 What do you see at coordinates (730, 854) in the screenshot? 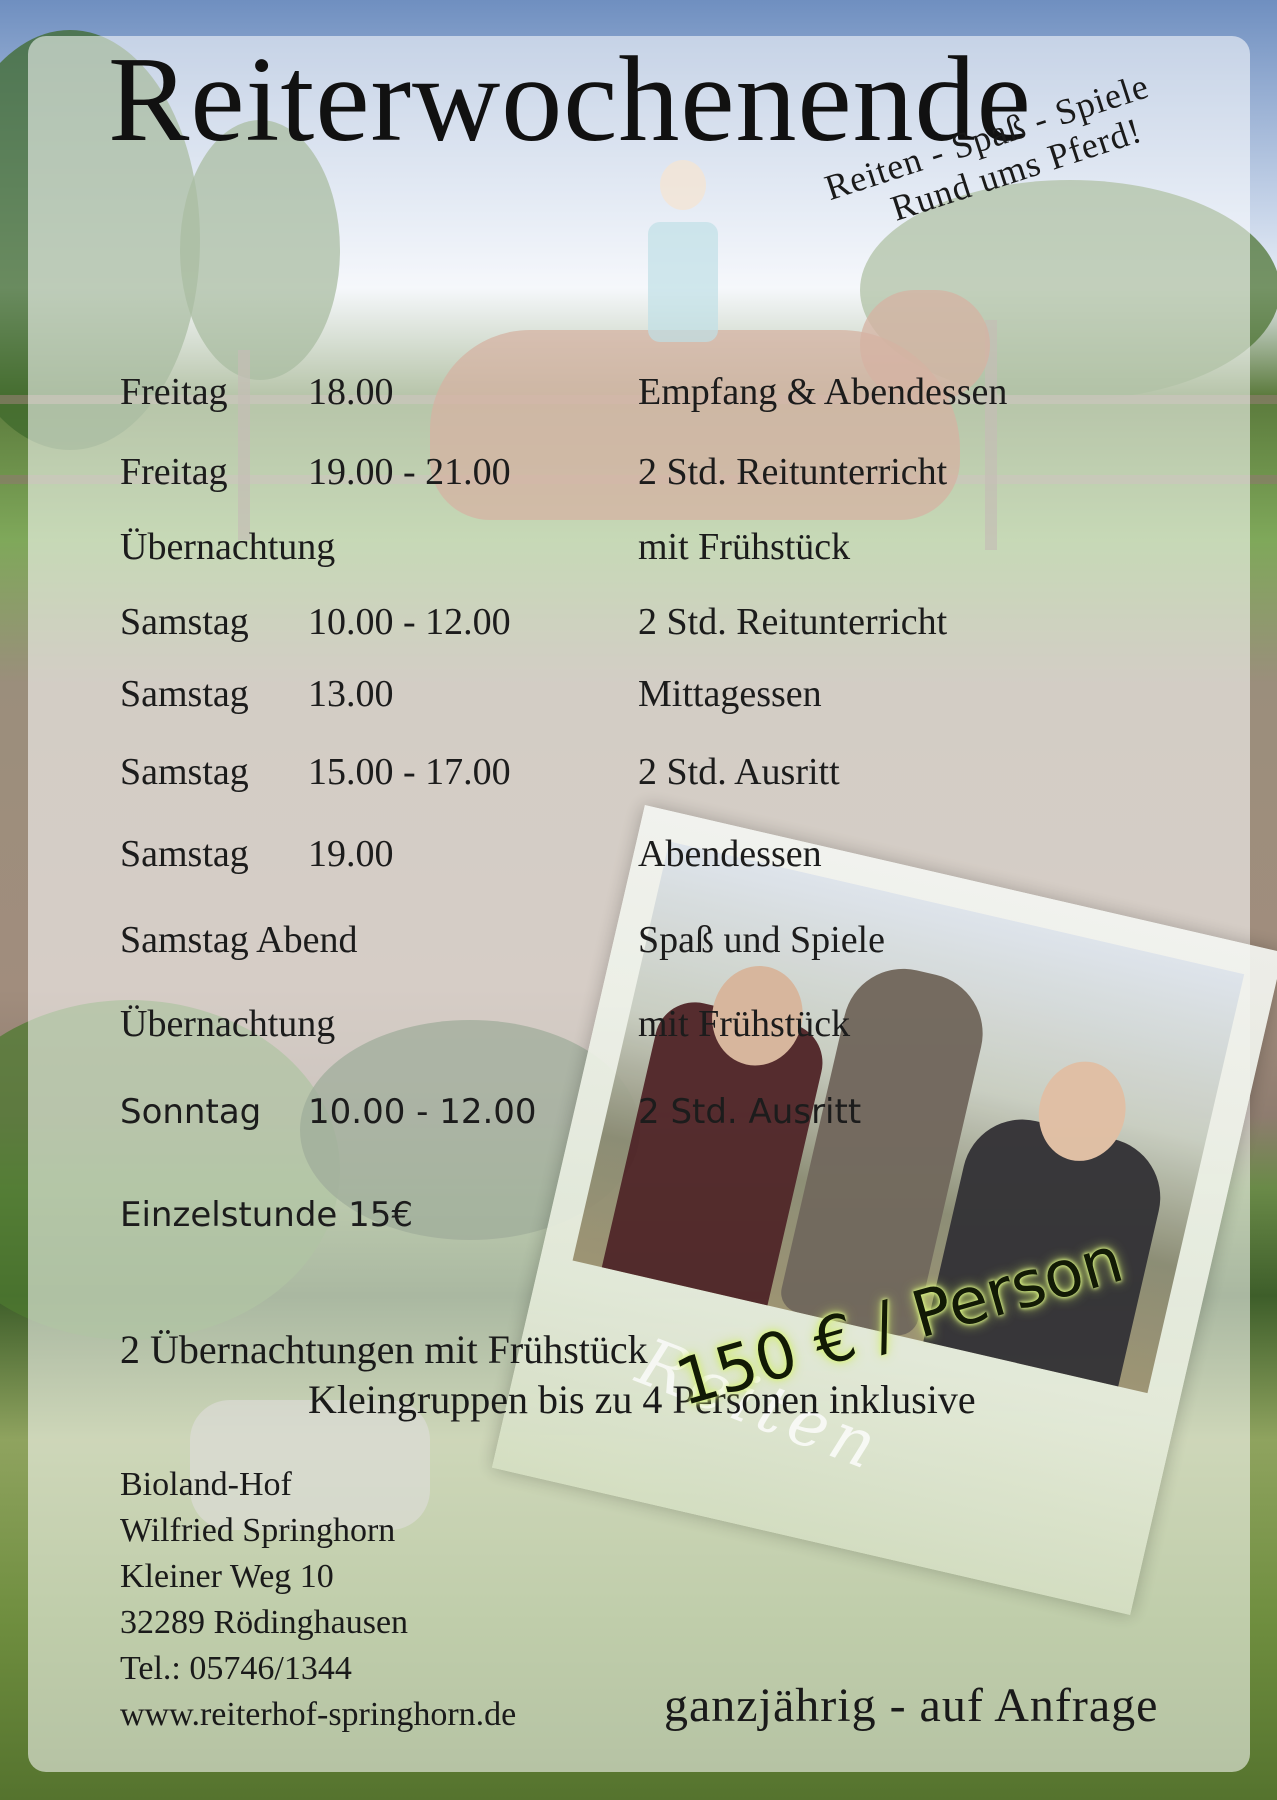
I see `schedule-activity: Abendessen` at bounding box center [730, 854].